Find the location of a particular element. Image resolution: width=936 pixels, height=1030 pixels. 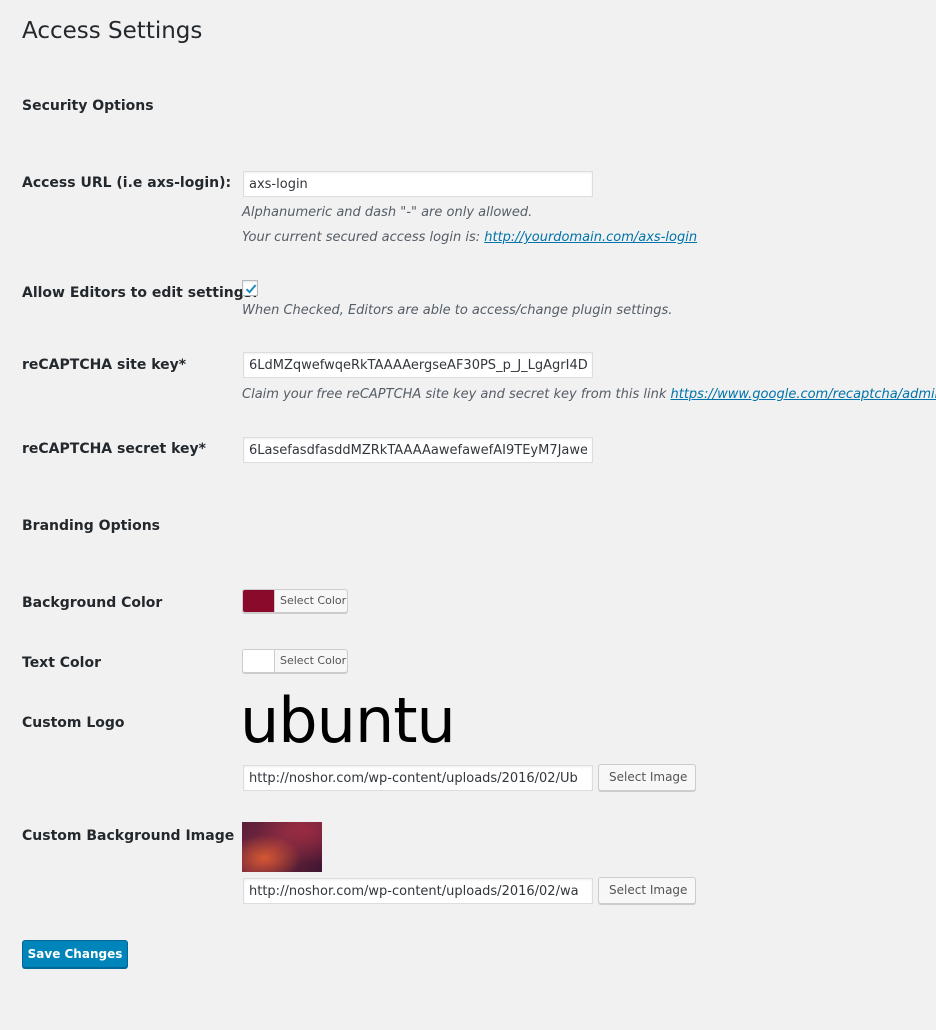

access-url-label: Access URL (i.e axs-login): is located at coordinates (127, 183).